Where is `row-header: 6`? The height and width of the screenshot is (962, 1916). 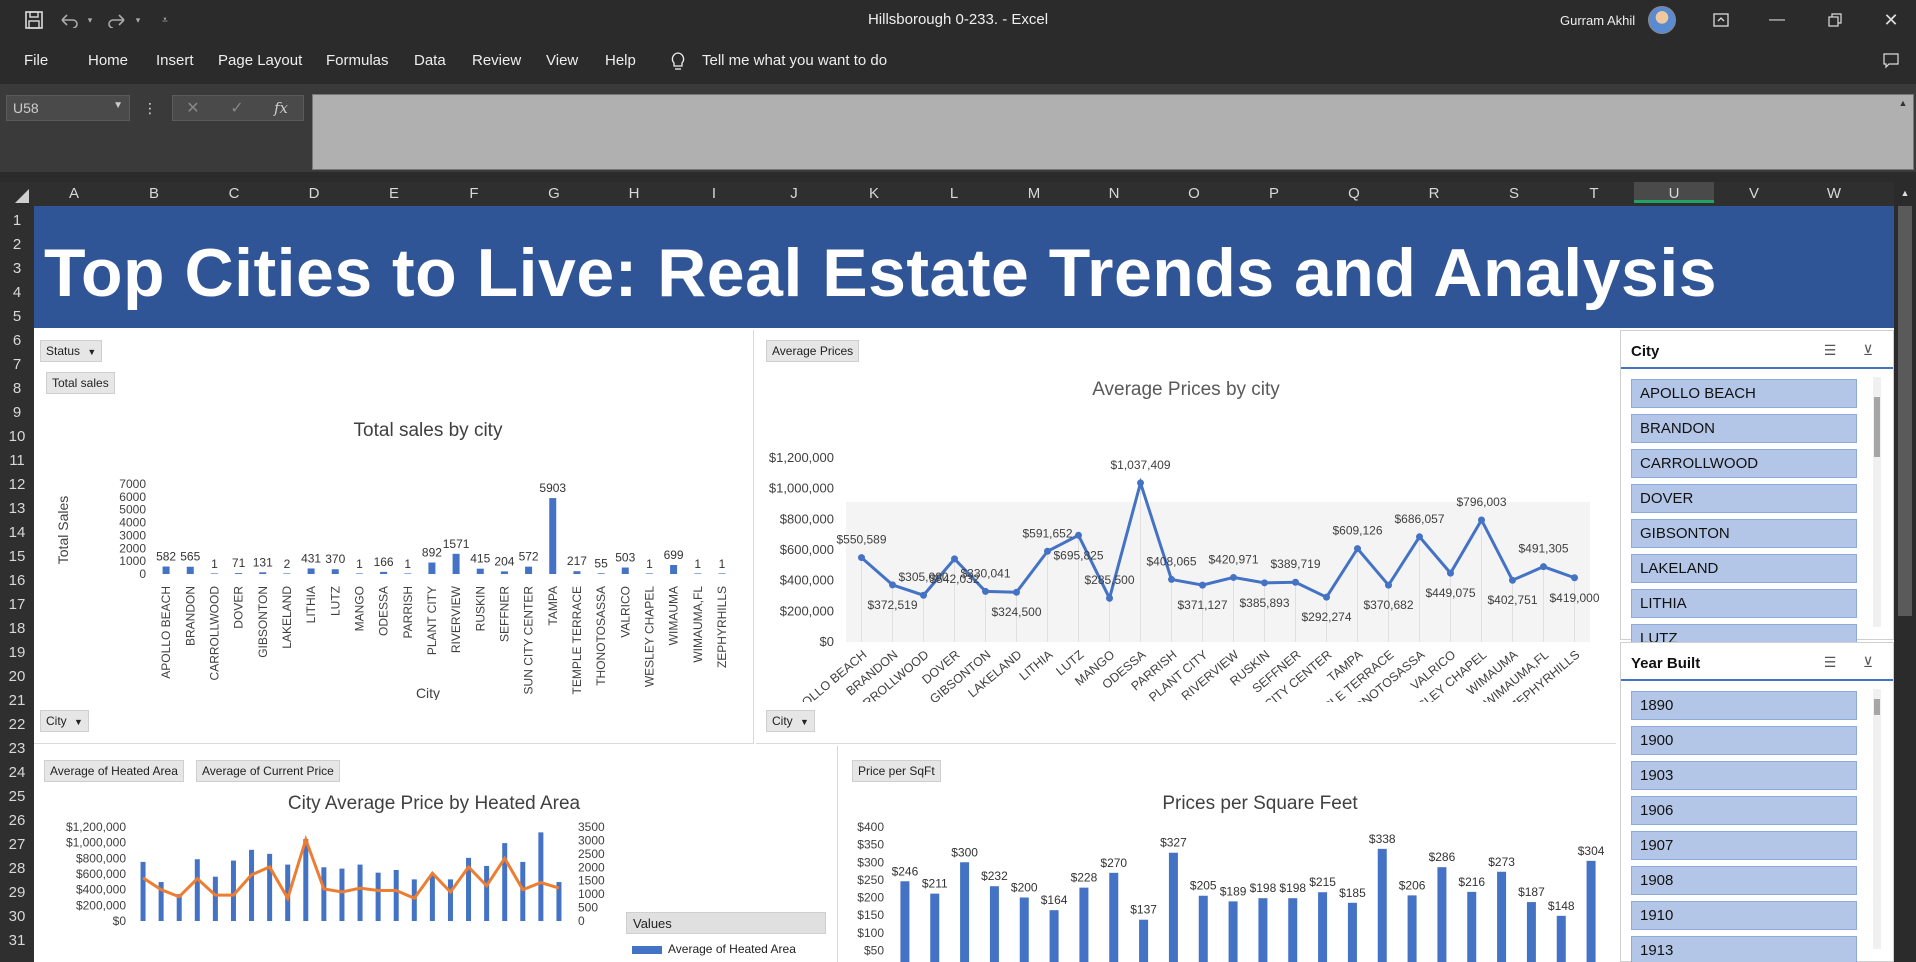 row-header: 6 is located at coordinates (17, 340).